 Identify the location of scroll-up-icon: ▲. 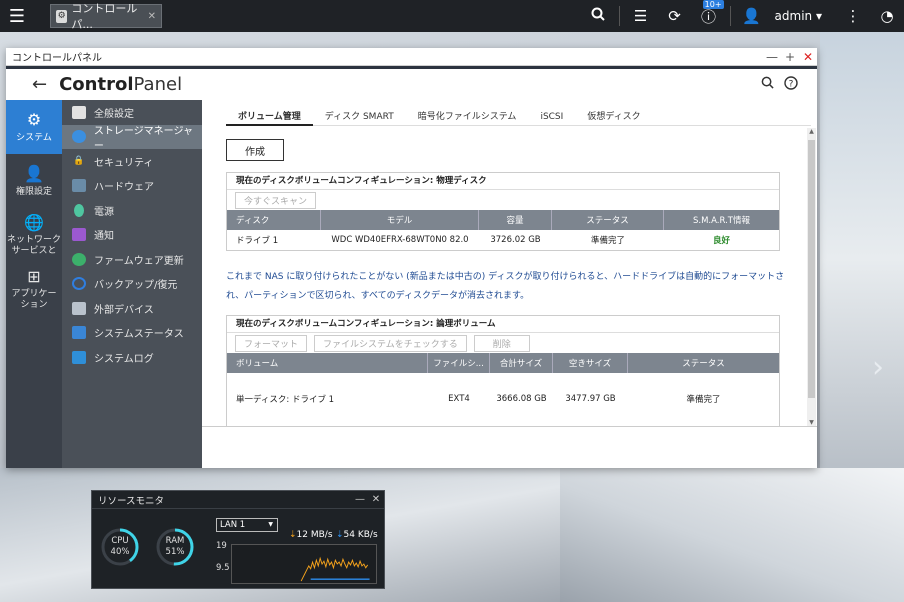
(811, 131).